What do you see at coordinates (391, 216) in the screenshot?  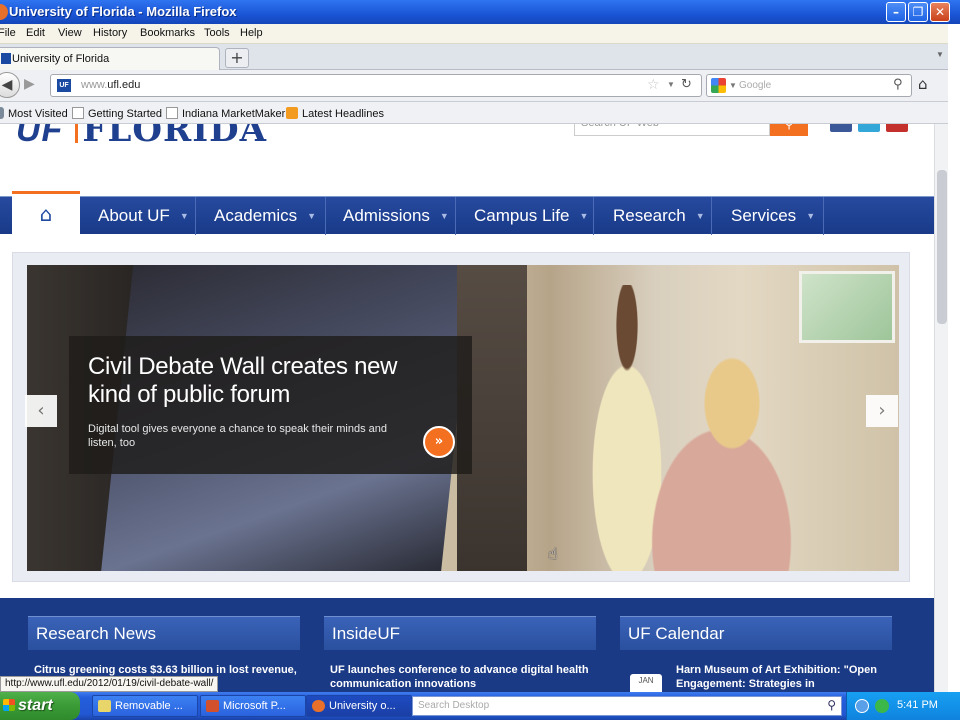 I see `nav-admissions: Admissions ▼` at bounding box center [391, 216].